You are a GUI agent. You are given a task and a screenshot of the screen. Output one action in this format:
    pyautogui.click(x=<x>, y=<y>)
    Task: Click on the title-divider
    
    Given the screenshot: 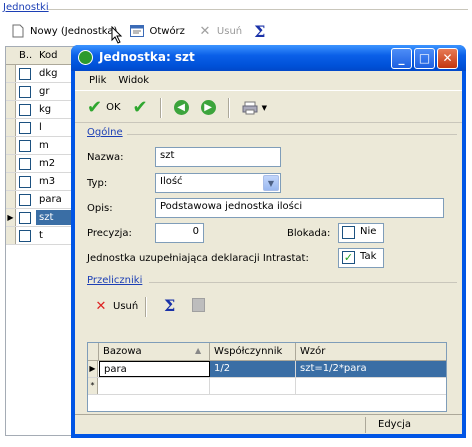 What is the action you would take?
    pyautogui.click(x=258, y=9)
    